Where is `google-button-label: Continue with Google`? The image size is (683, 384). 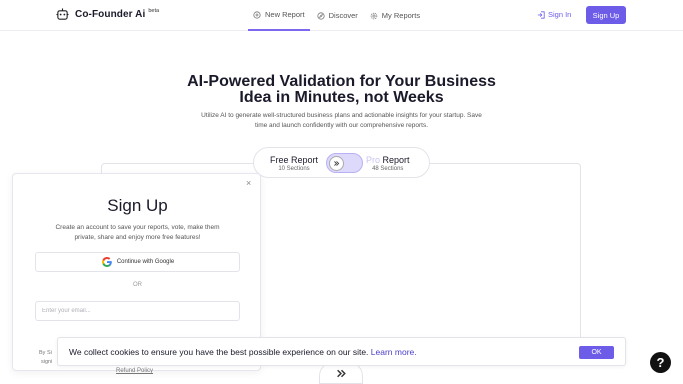 google-button-label: Continue with Google is located at coordinates (145, 262).